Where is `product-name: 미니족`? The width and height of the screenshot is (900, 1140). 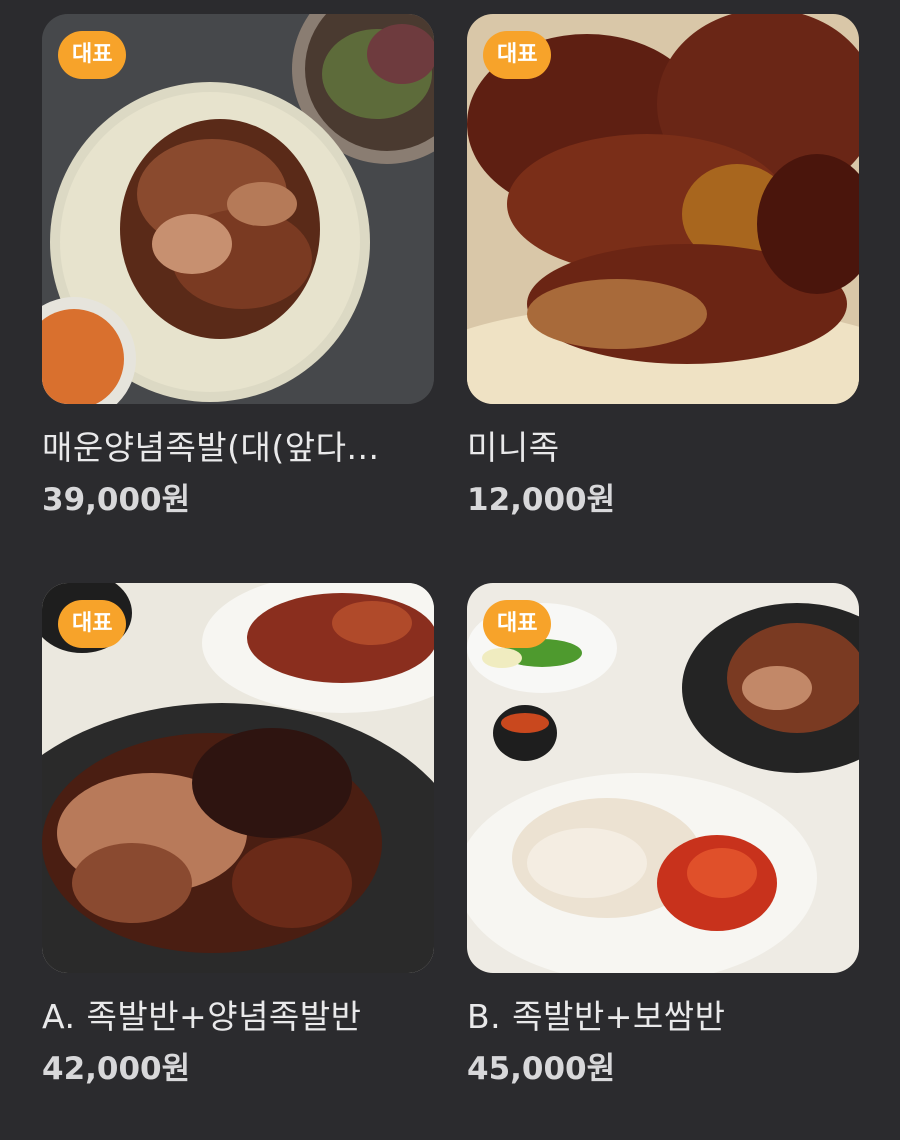 product-name: 미니족 is located at coordinates (663, 448).